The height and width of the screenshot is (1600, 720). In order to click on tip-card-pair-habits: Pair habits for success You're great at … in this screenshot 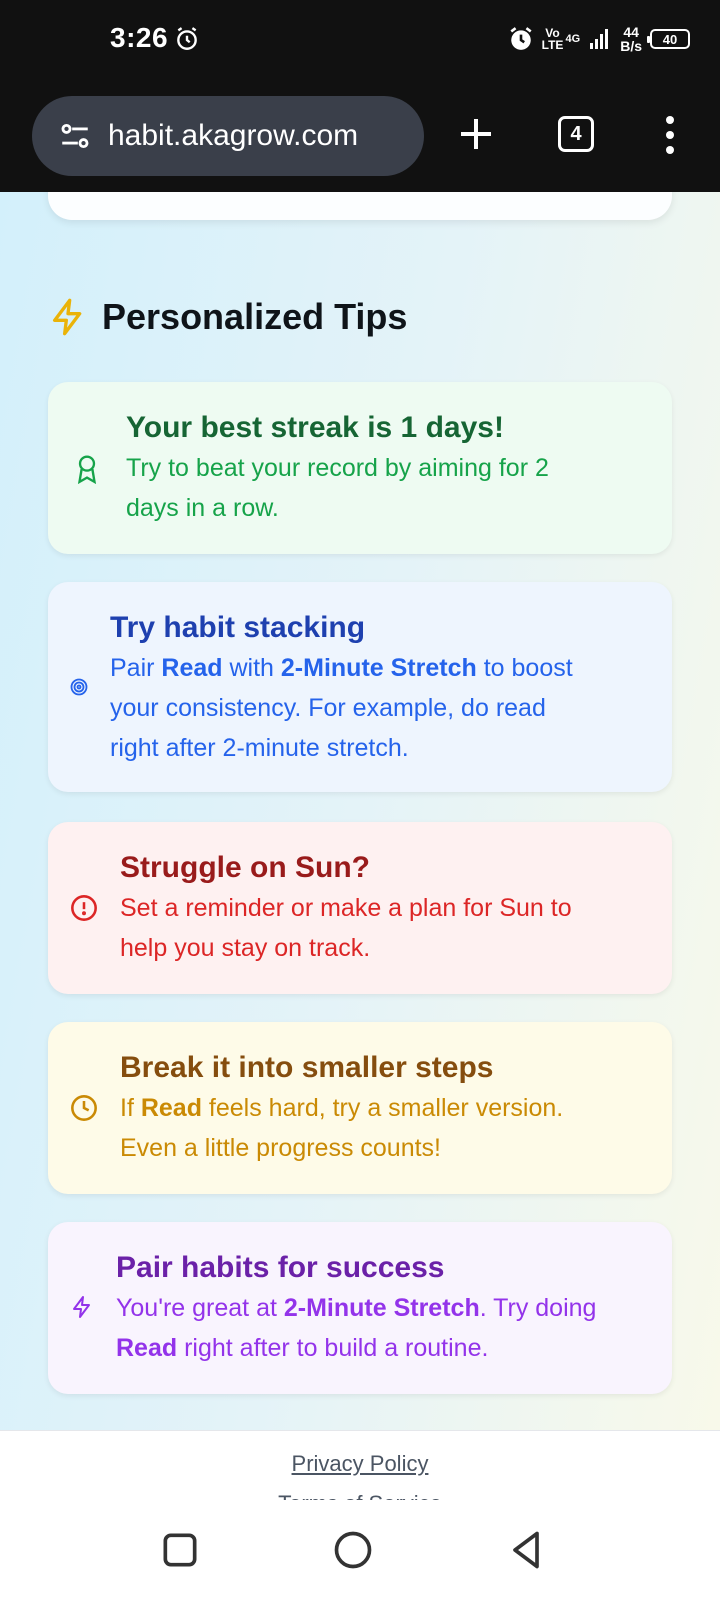, I will do `click(360, 1308)`.